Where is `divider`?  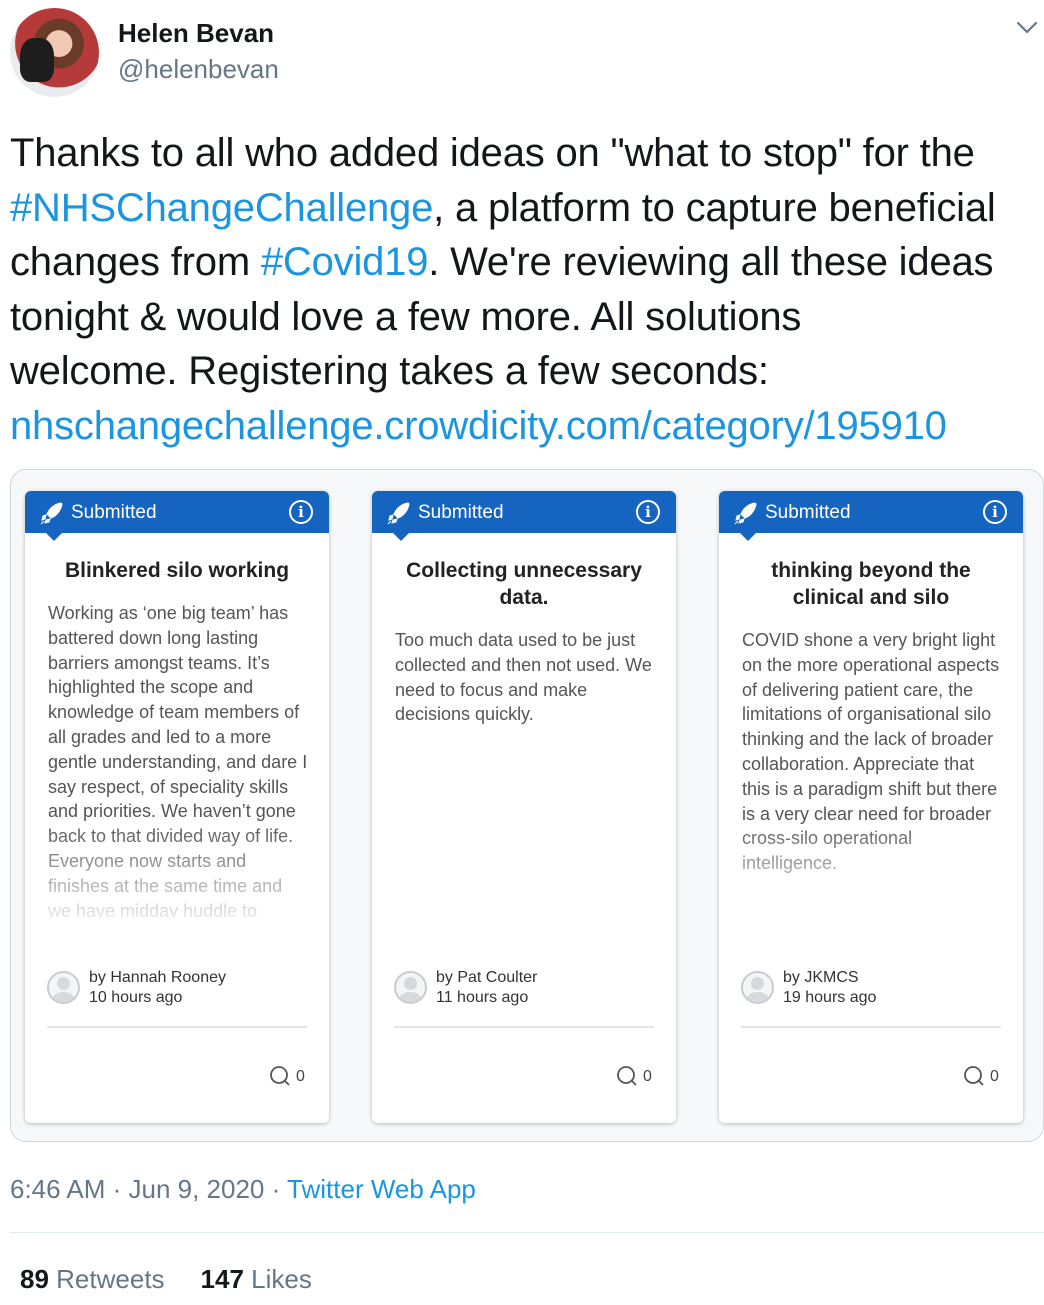 divider is located at coordinates (527, 1232).